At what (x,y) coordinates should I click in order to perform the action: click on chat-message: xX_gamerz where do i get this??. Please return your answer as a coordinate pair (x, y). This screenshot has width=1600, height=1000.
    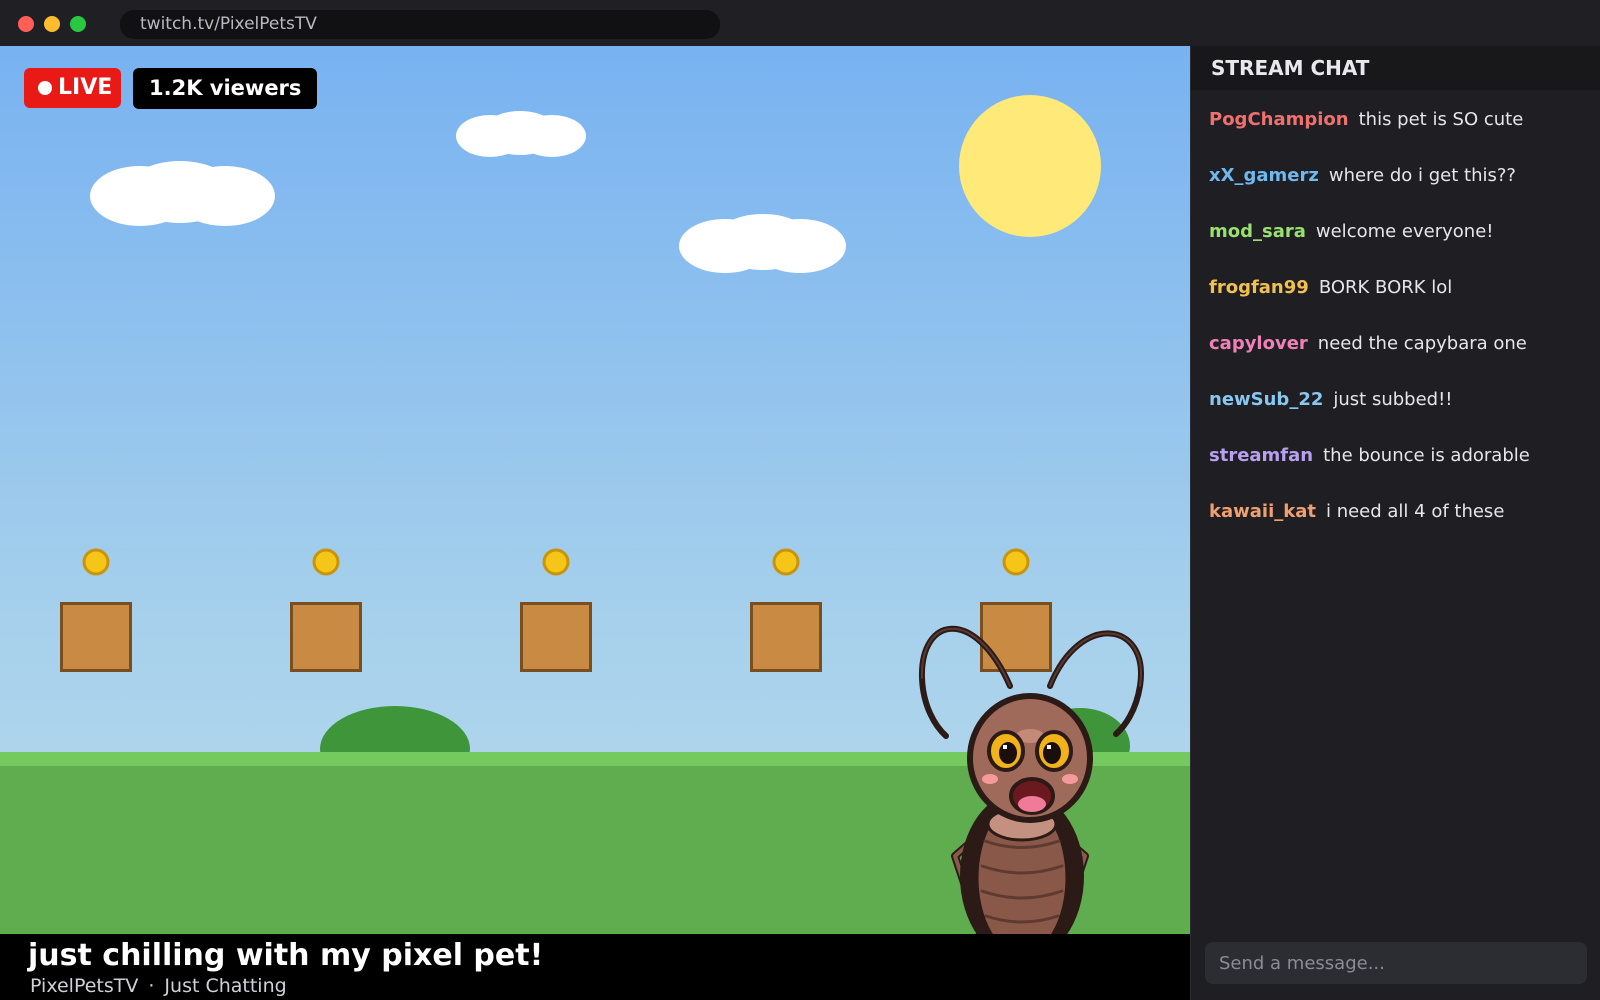
    Looking at the image, I should click on (1395, 186).